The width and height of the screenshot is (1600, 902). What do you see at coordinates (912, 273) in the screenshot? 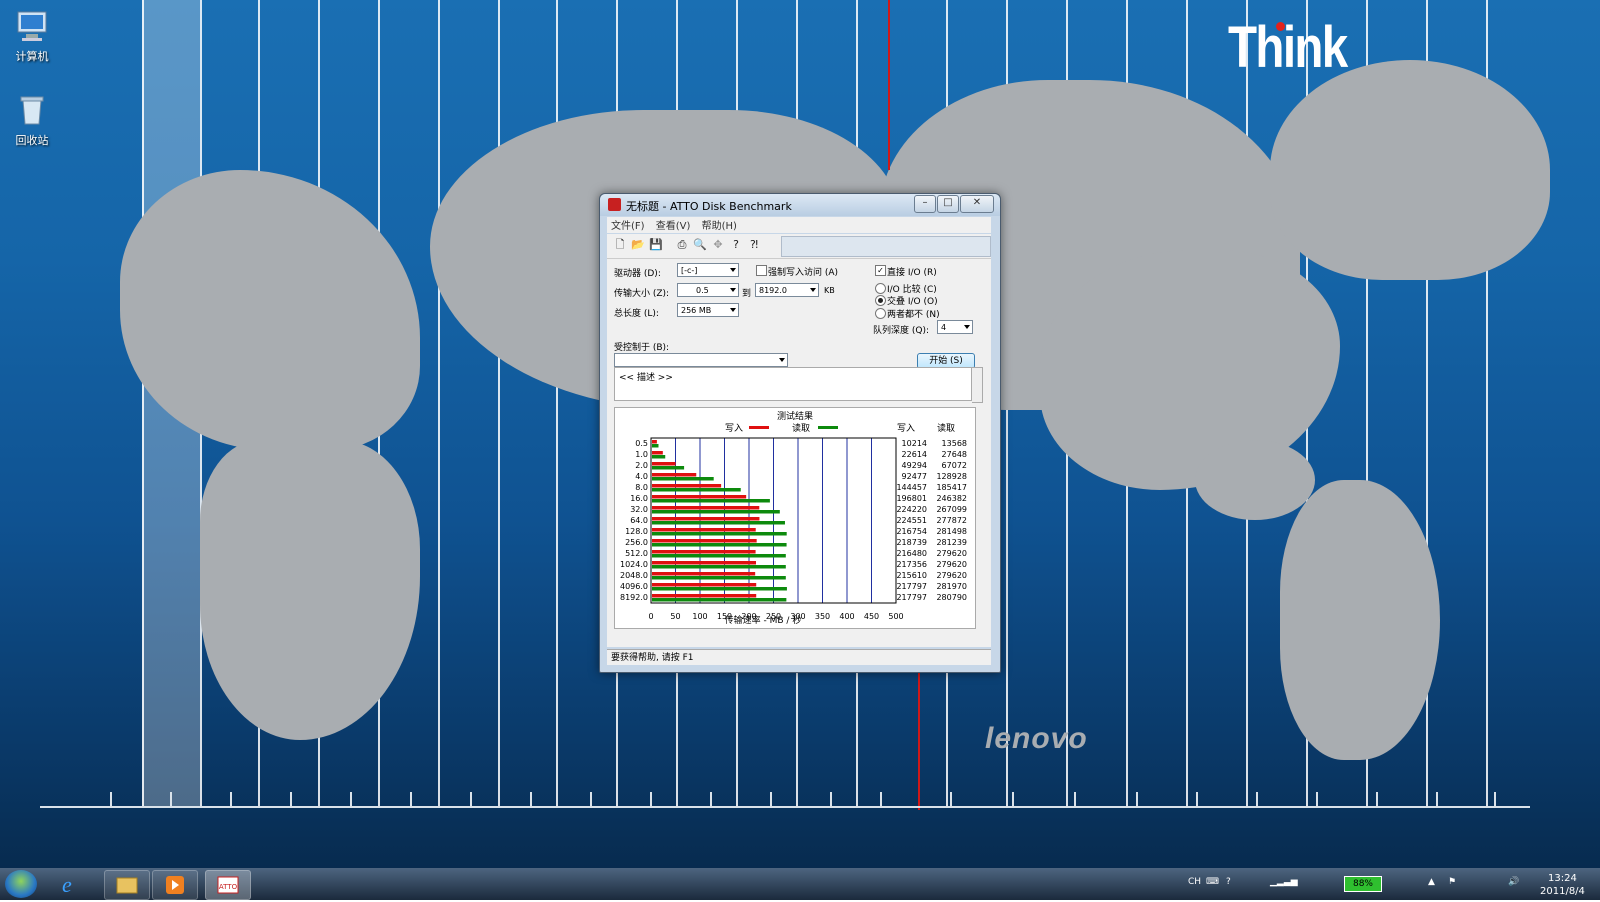
I see `direct-io-label: 直接 I/O (R)` at bounding box center [912, 273].